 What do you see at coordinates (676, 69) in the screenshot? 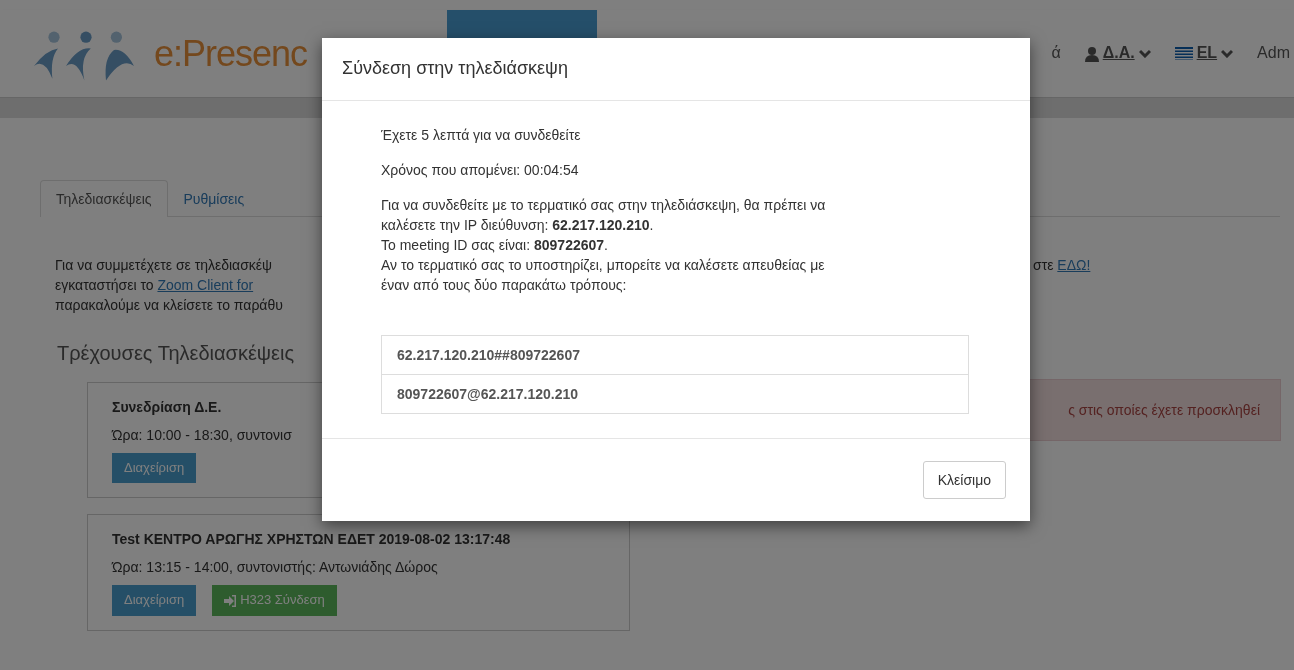
I see `modal-title: Σύνδεση στην τηλεδιάσκεψη` at bounding box center [676, 69].